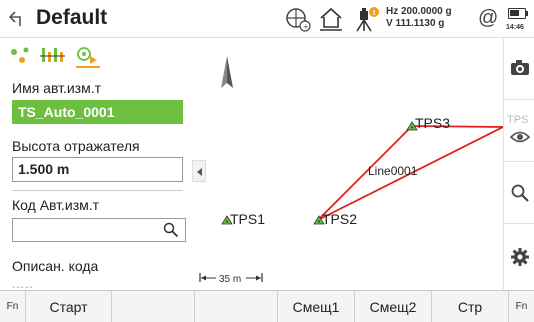 Image resolution: width=534 pixels, height=322 pixels. I want to click on page-button: Стр, so click(470, 306).